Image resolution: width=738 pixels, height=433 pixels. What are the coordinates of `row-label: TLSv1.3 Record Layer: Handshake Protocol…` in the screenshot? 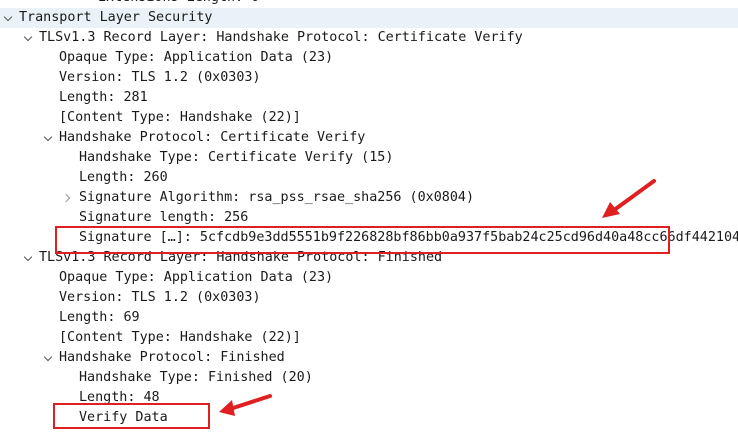 It's located at (281, 37).